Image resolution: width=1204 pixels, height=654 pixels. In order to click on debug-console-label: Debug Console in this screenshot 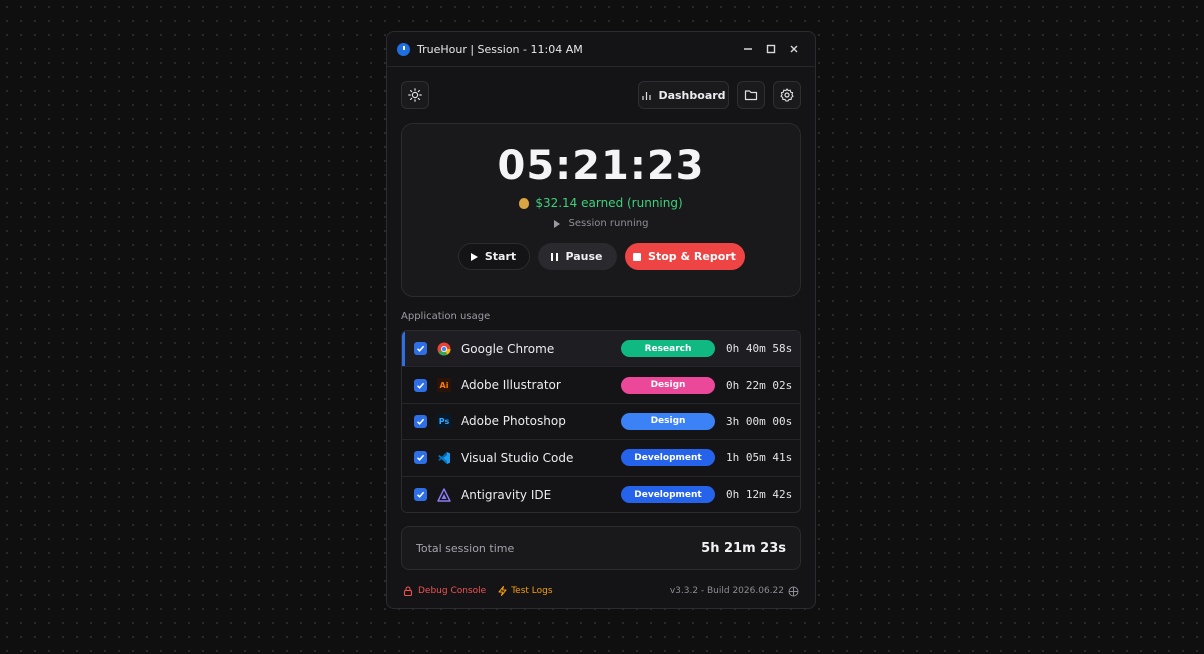, I will do `click(452, 591)`.